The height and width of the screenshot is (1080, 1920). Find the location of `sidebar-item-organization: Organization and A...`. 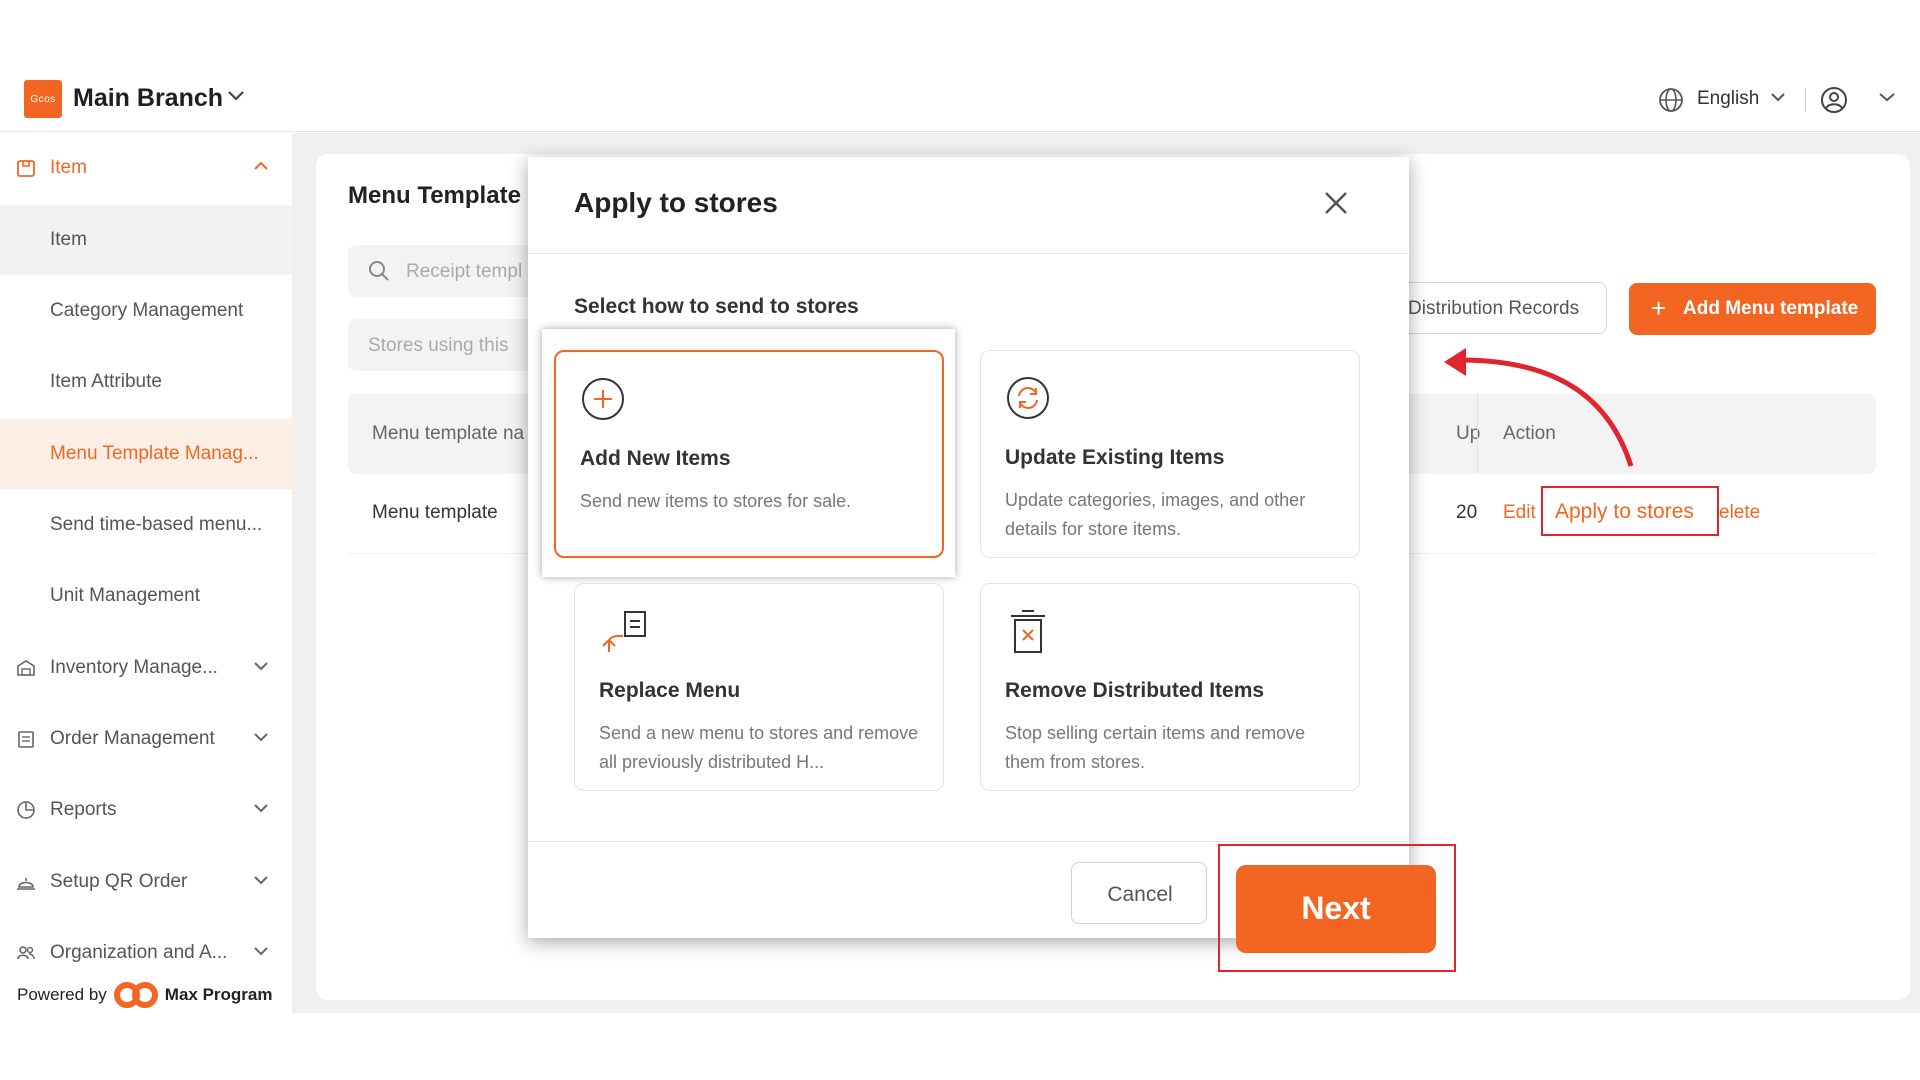

sidebar-item-organization: Organization and A... is located at coordinates (146, 953).